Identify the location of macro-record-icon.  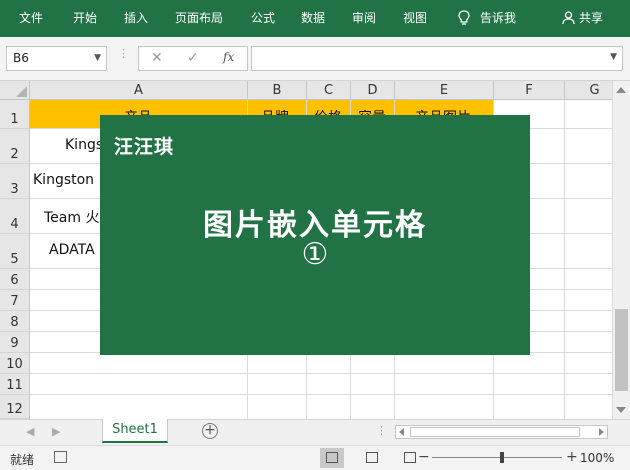
(60, 457).